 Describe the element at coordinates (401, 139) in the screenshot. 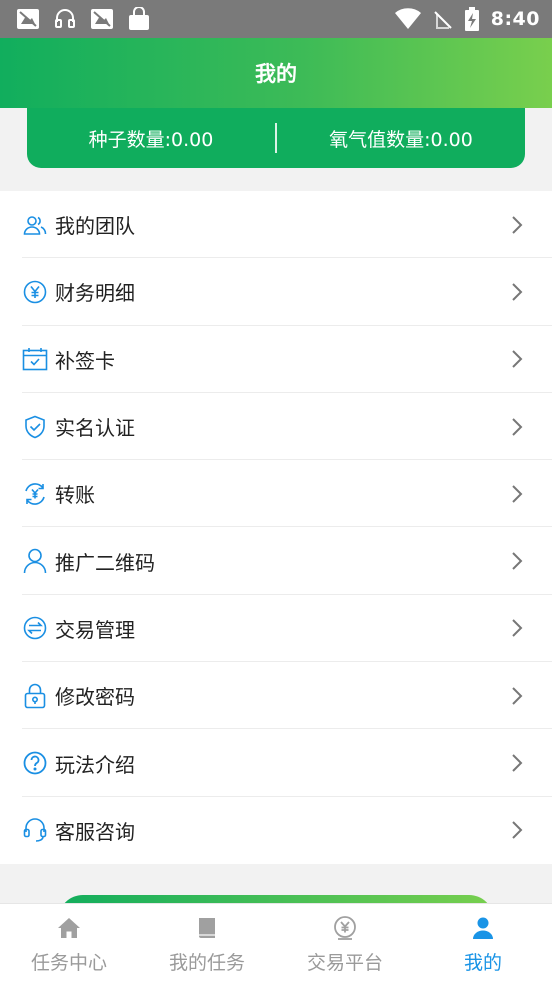

I see `oxygen-count: 氧气值数量:0.00` at that location.